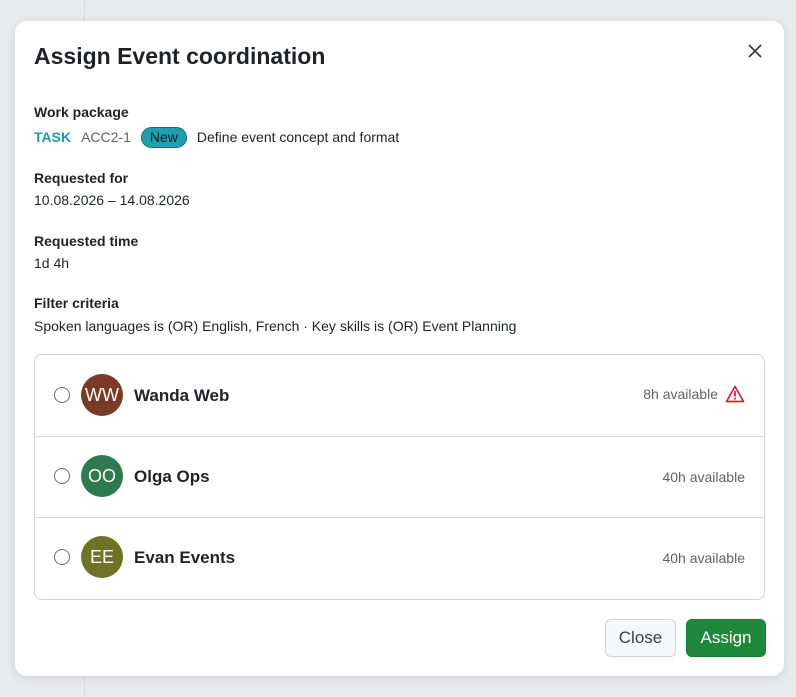 This screenshot has height=697, width=796. I want to click on avatar-initials: OO, so click(101, 475).